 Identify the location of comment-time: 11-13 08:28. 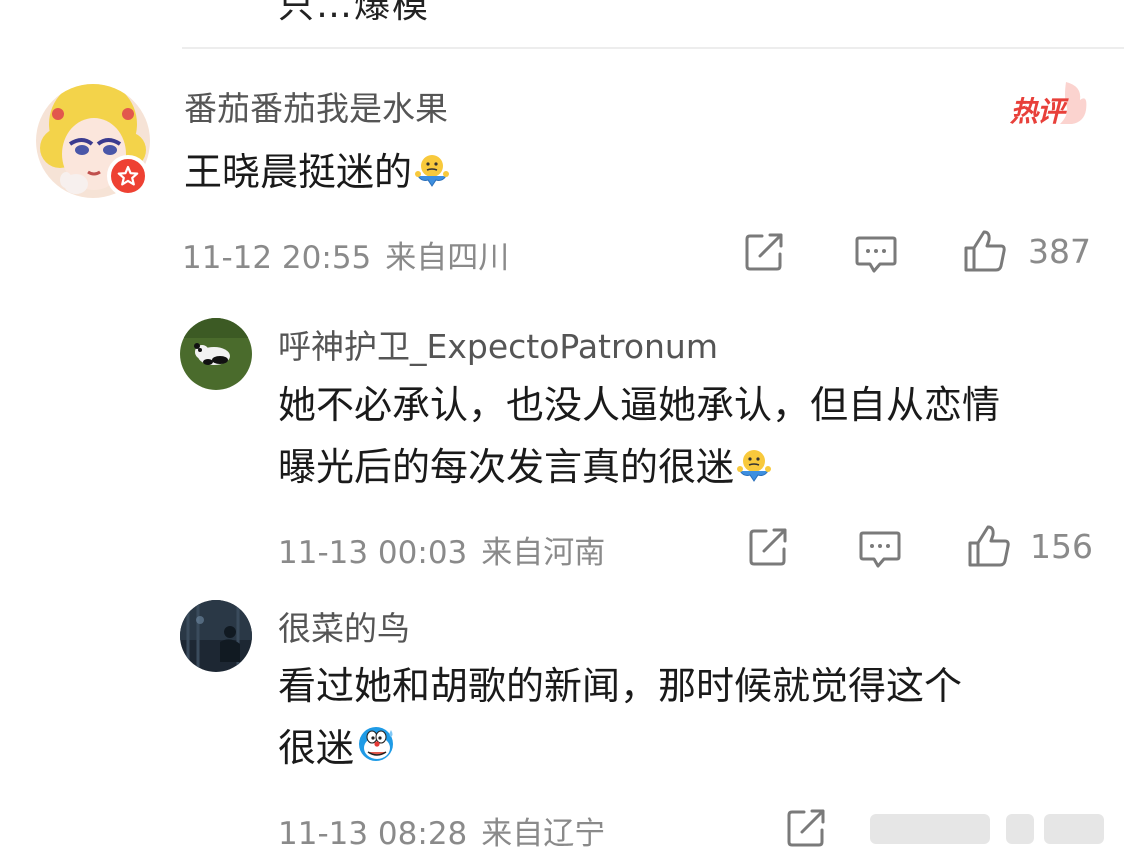
(373, 834).